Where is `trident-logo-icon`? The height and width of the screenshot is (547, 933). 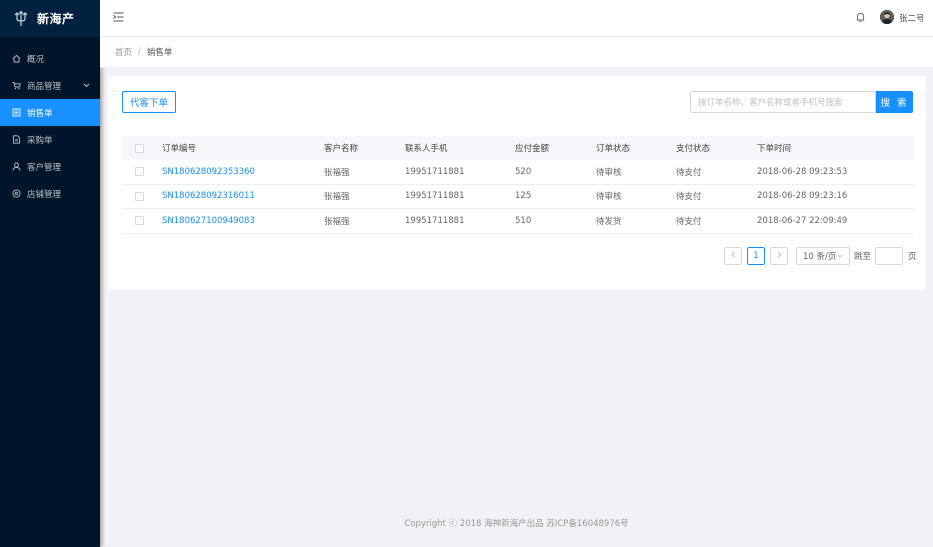
trident-logo-icon is located at coordinates (21, 19).